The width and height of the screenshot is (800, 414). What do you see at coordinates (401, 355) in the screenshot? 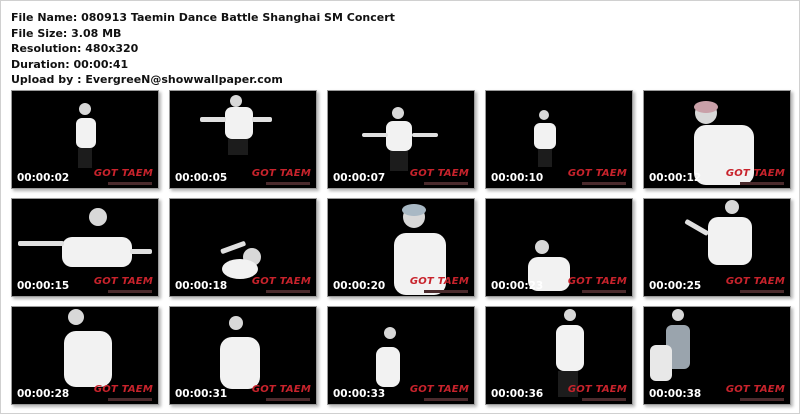
I see `video-frame-thumbnail: 00:00:33 GOT TAEM` at bounding box center [401, 355].